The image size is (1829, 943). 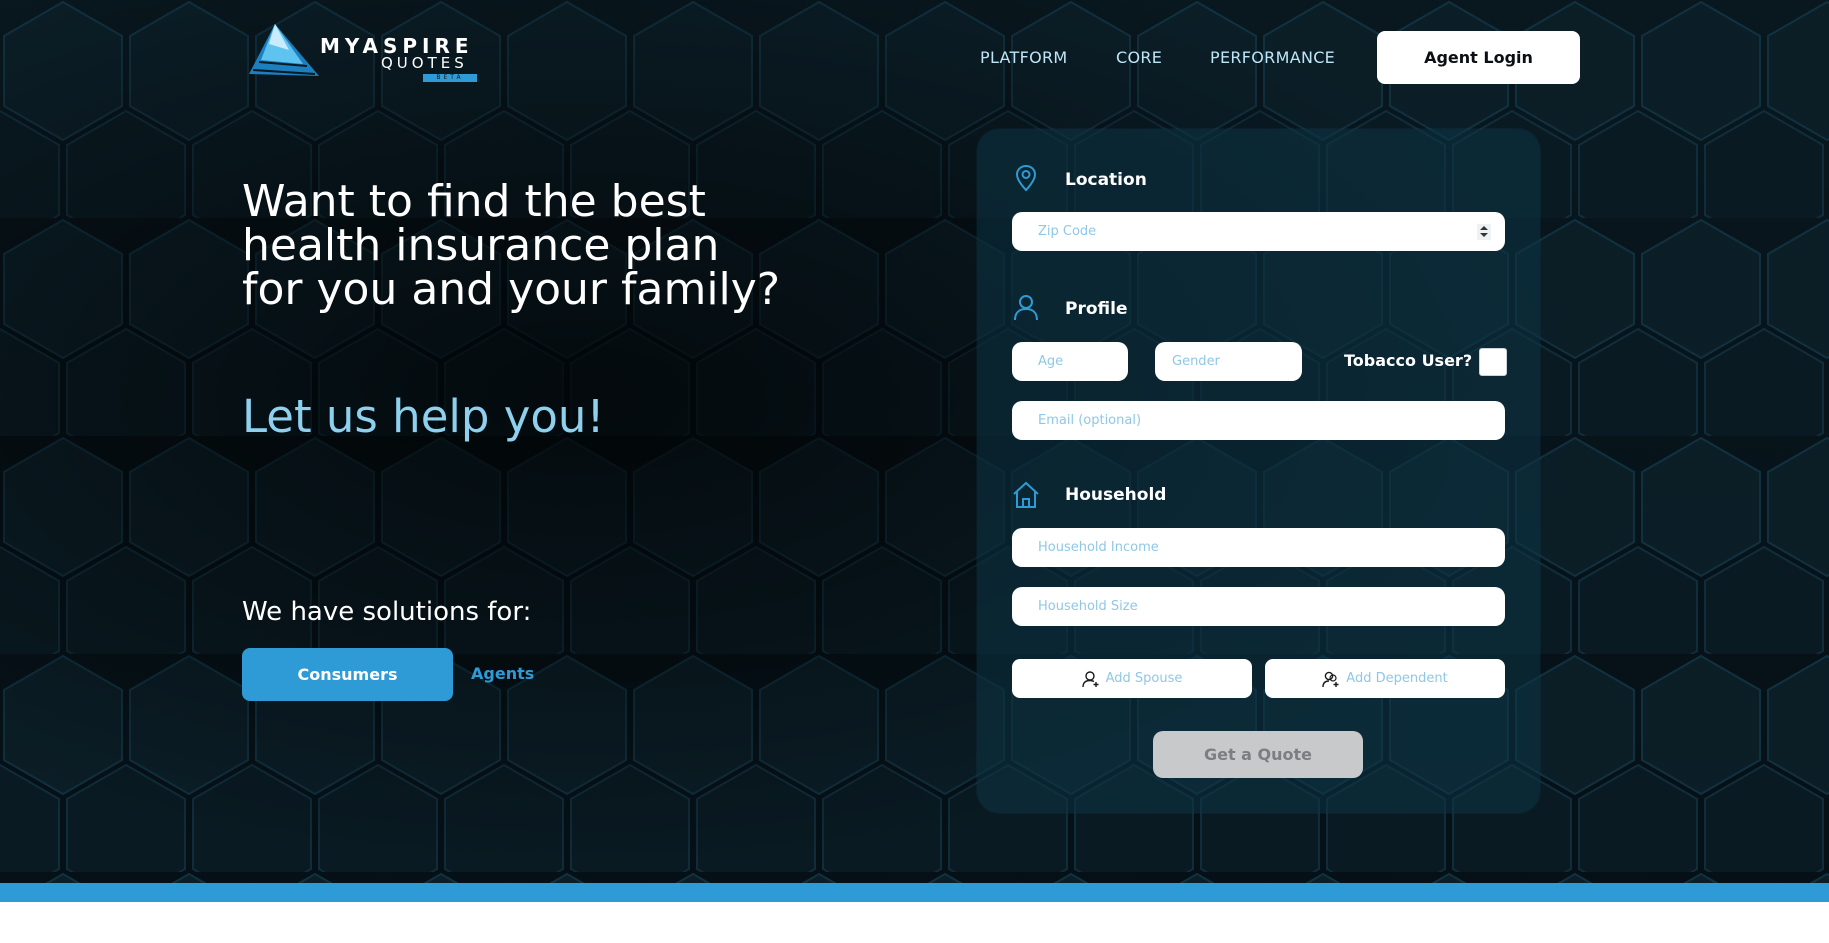 What do you see at coordinates (1272, 57) in the screenshot?
I see `nav-performance-link: PERFORMANCE` at bounding box center [1272, 57].